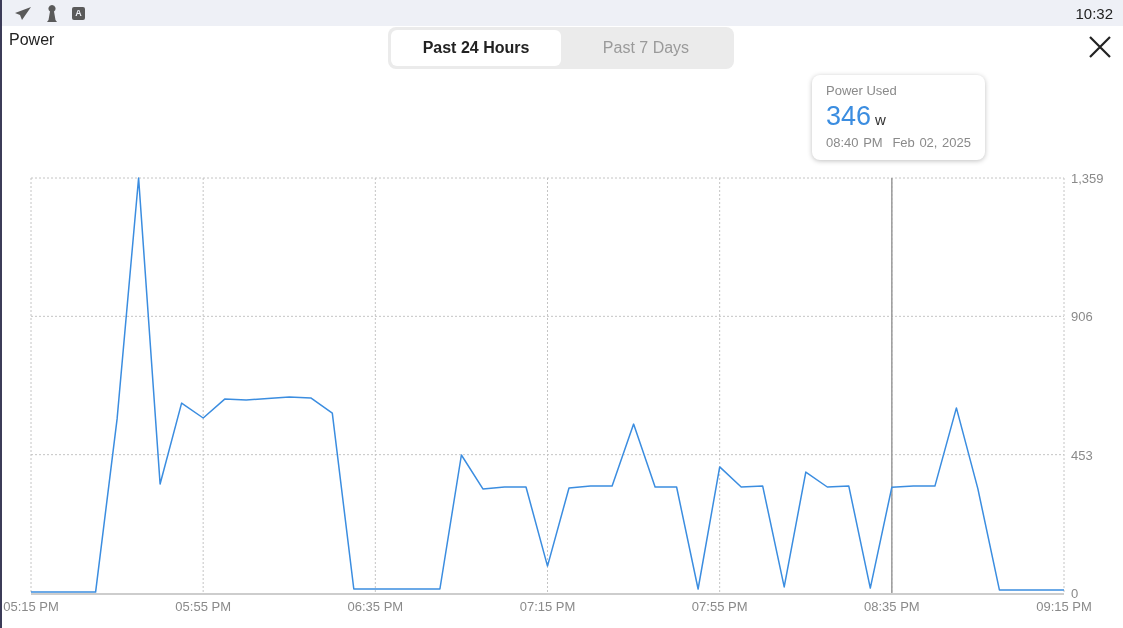 This screenshot has width=1123, height=628. Describe the element at coordinates (1075, 593) in the screenshot. I see `y-axis-label: 0` at that location.